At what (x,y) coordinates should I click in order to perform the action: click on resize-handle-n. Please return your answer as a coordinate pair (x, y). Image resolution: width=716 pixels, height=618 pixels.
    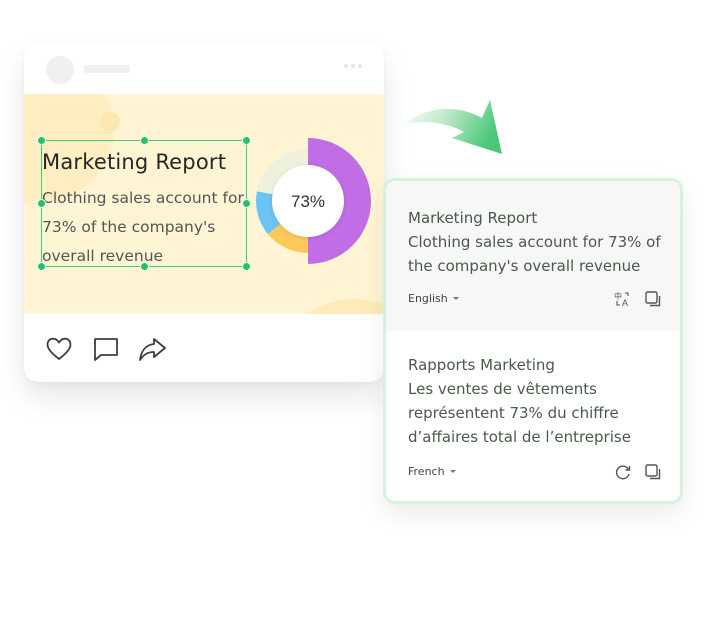
    Looking at the image, I should click on (144, 140).